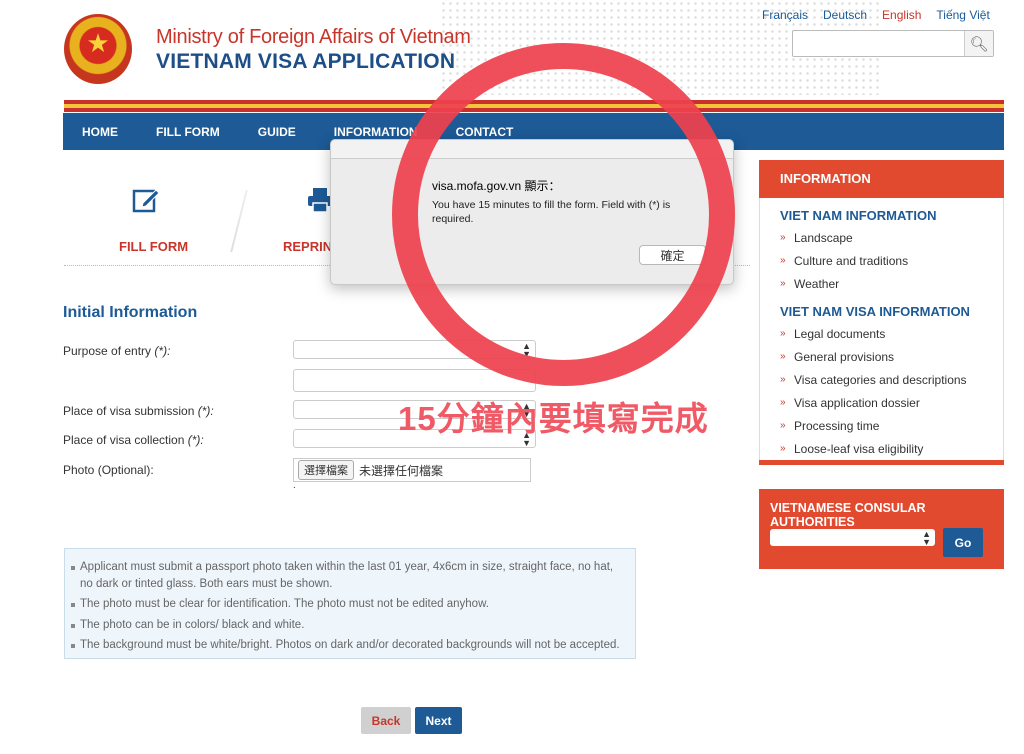 This screenshot has width=1024, height=754. Describe the element at coordinates (188, 132) in the screenshot. I see `nav-fill-form: FILL FORM` at that location.